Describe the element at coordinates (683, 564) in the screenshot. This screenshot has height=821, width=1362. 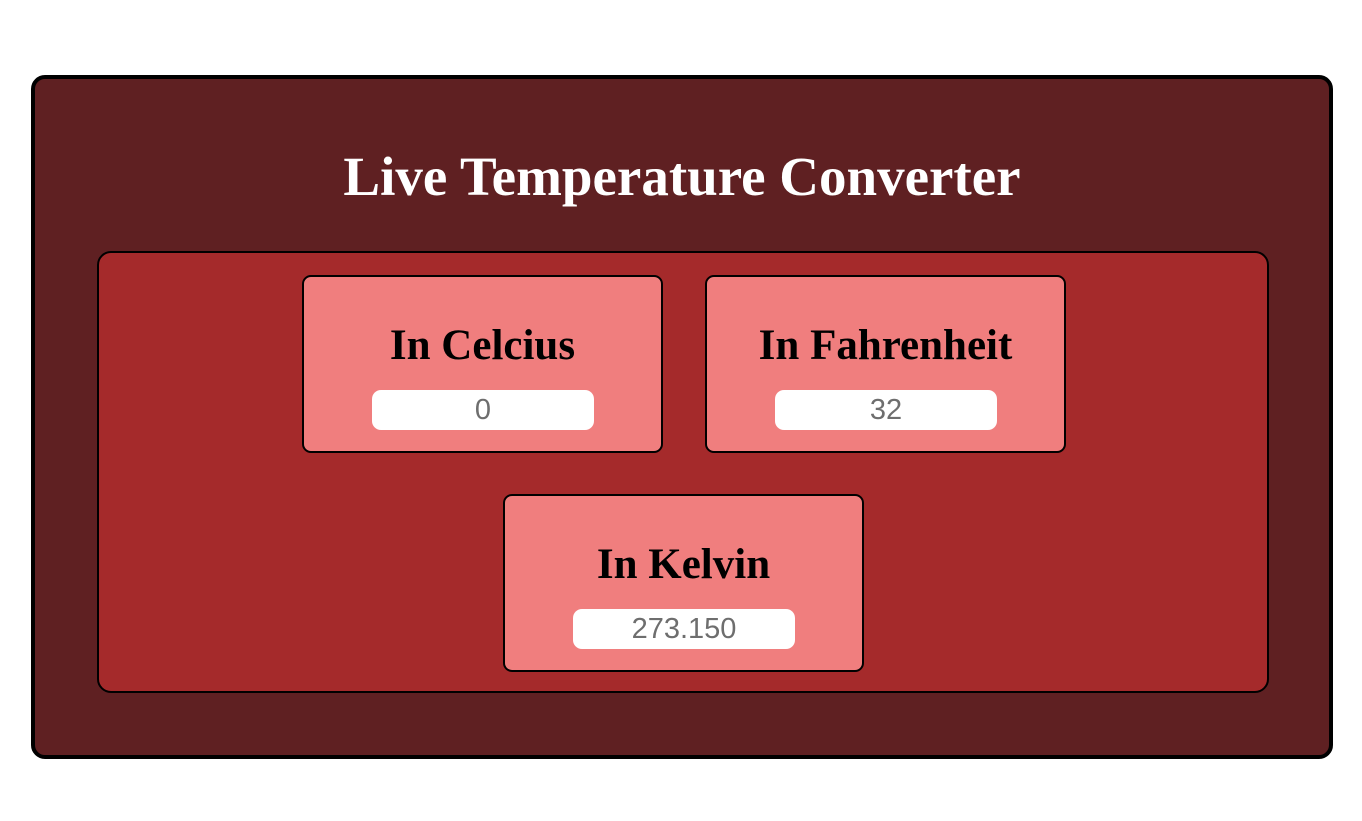
I see `kelvin-label: In Kelvin` at that location.